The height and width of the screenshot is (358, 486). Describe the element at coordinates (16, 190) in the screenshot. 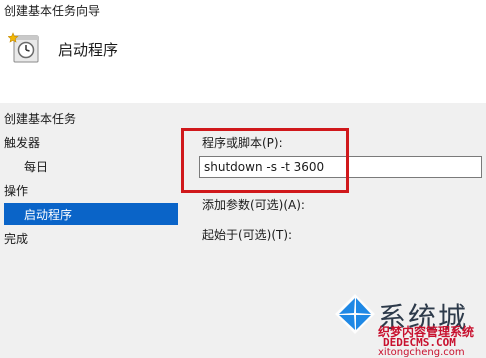

I see `step-action: 操作` at that location.